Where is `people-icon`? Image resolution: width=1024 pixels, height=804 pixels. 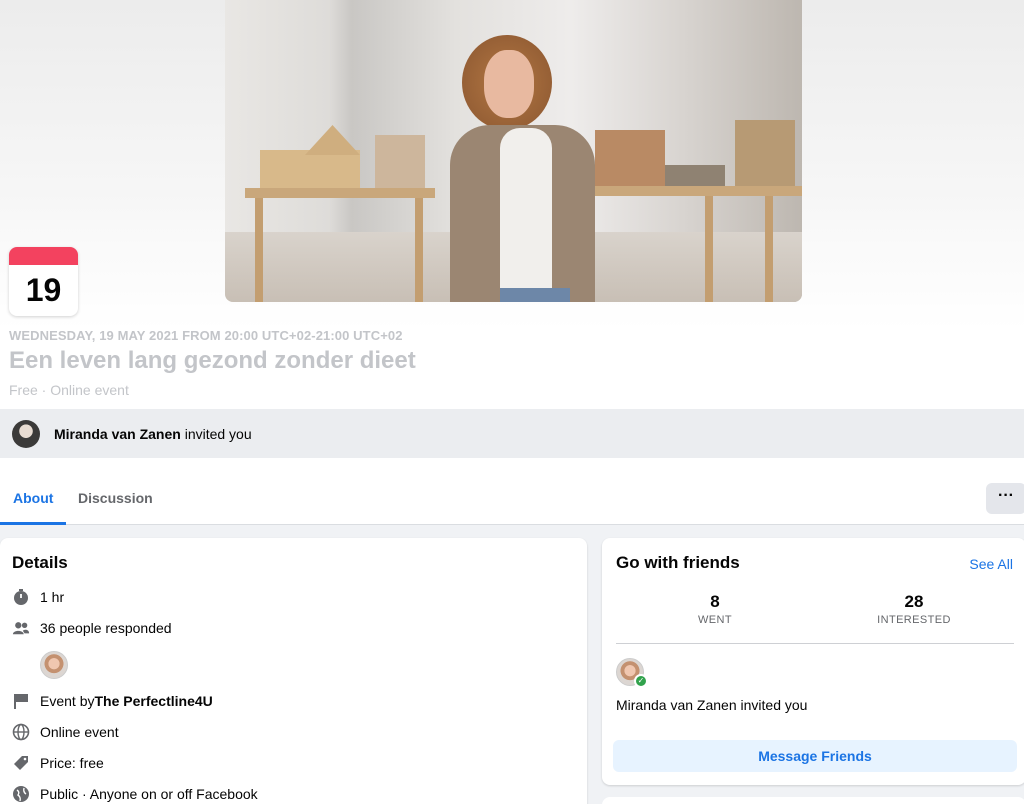 people-icon is located at coordinates (21, 628).